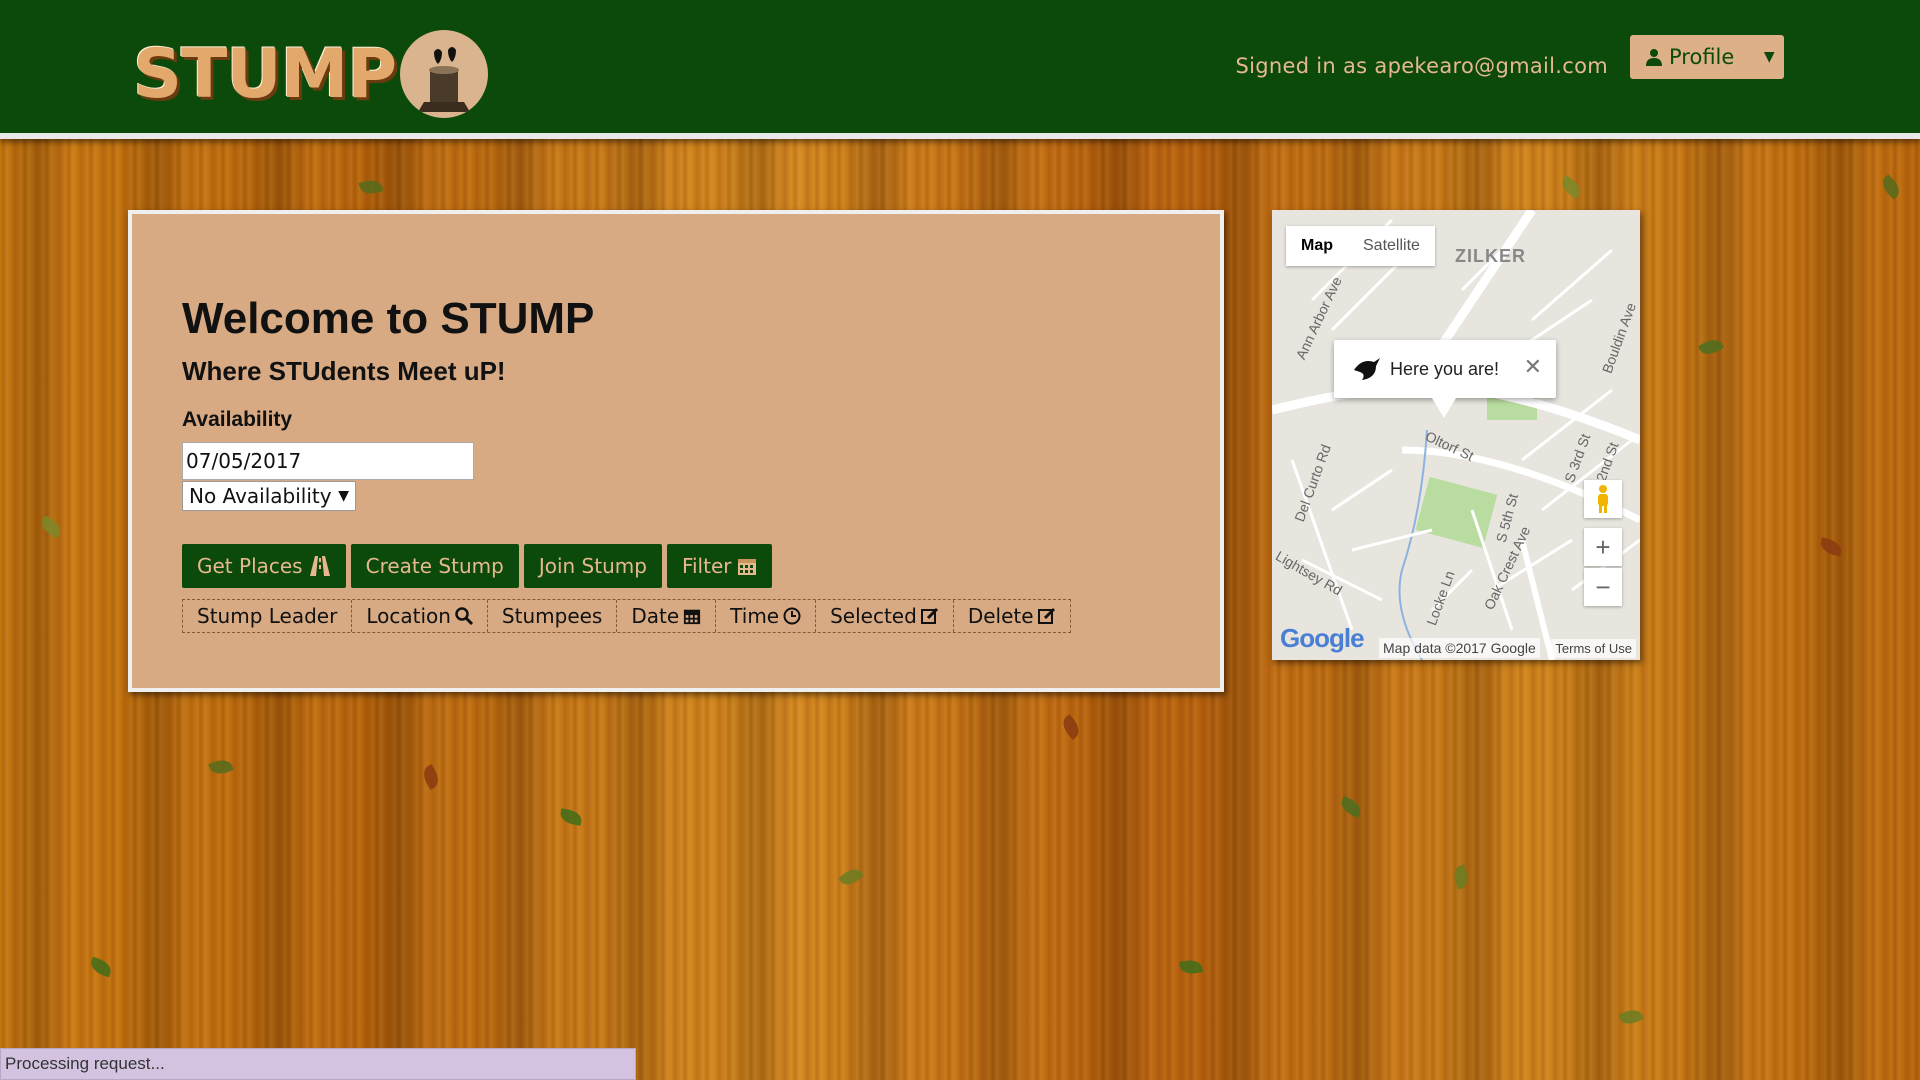 Image resolution: width=1920 pixels, height=1080 pixels. I want to click on get-places-button: Get Places, so click(264, 566).